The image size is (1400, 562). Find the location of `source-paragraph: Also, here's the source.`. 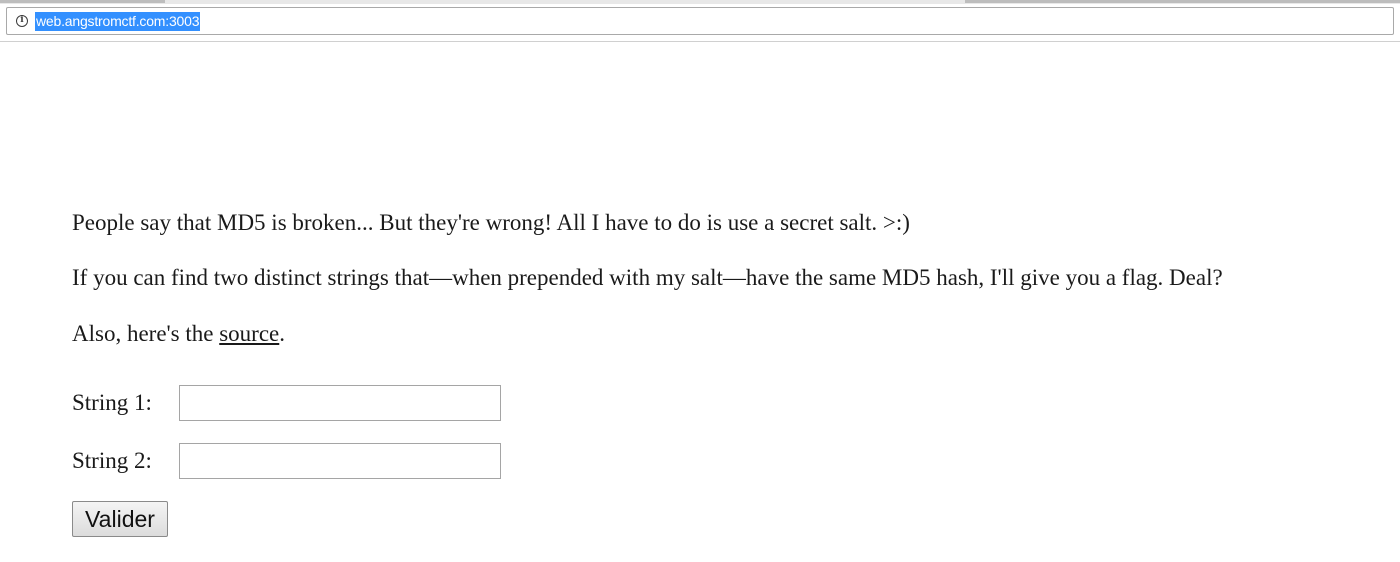

source-paragraph: Also, here's the source. is located at coordinates (178, 334).